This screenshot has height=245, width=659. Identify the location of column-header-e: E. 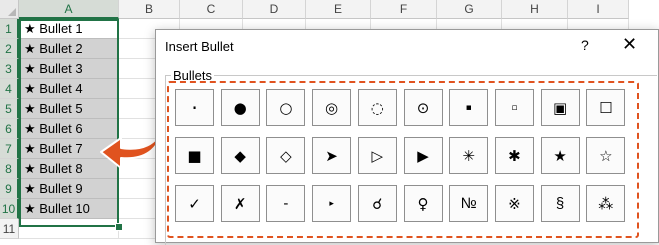
(338, 9).